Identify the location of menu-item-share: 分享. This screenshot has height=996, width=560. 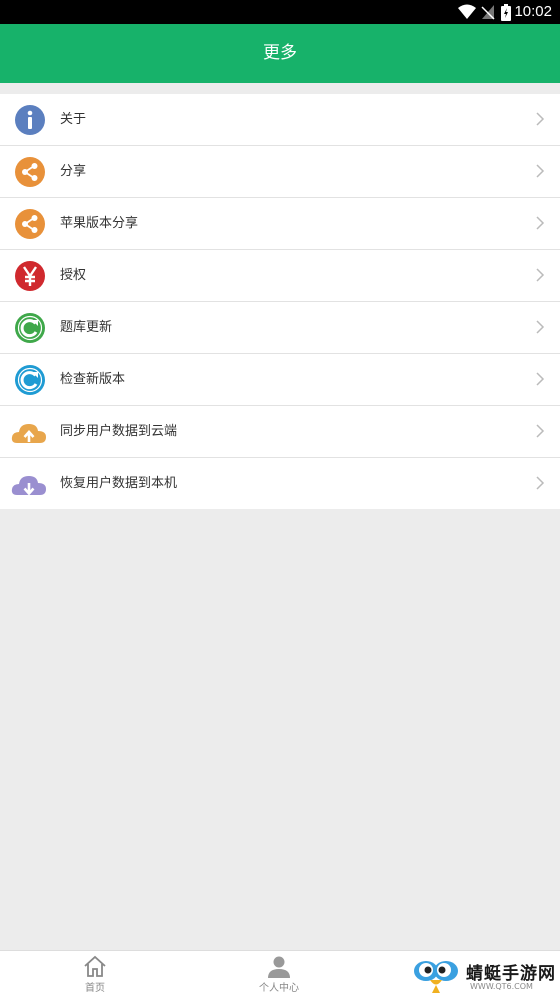
(280, 172).